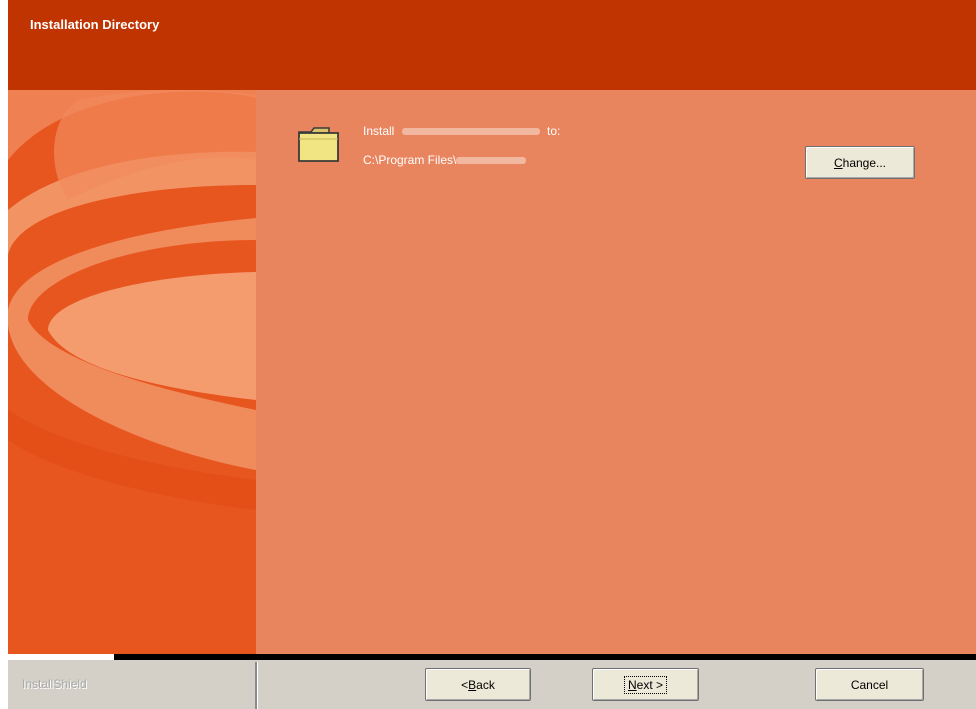  I want to click on next-button-mnemonic: N, so click(632, 684).